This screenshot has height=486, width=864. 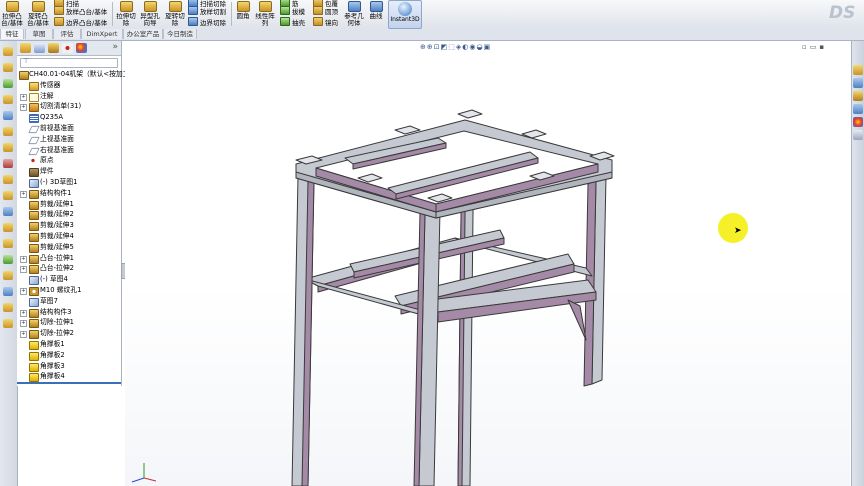 What do you see at coordinates (325, 22) in the screenshot?
I see `mirror-button: 镜向` at bounding box center [325, 22].